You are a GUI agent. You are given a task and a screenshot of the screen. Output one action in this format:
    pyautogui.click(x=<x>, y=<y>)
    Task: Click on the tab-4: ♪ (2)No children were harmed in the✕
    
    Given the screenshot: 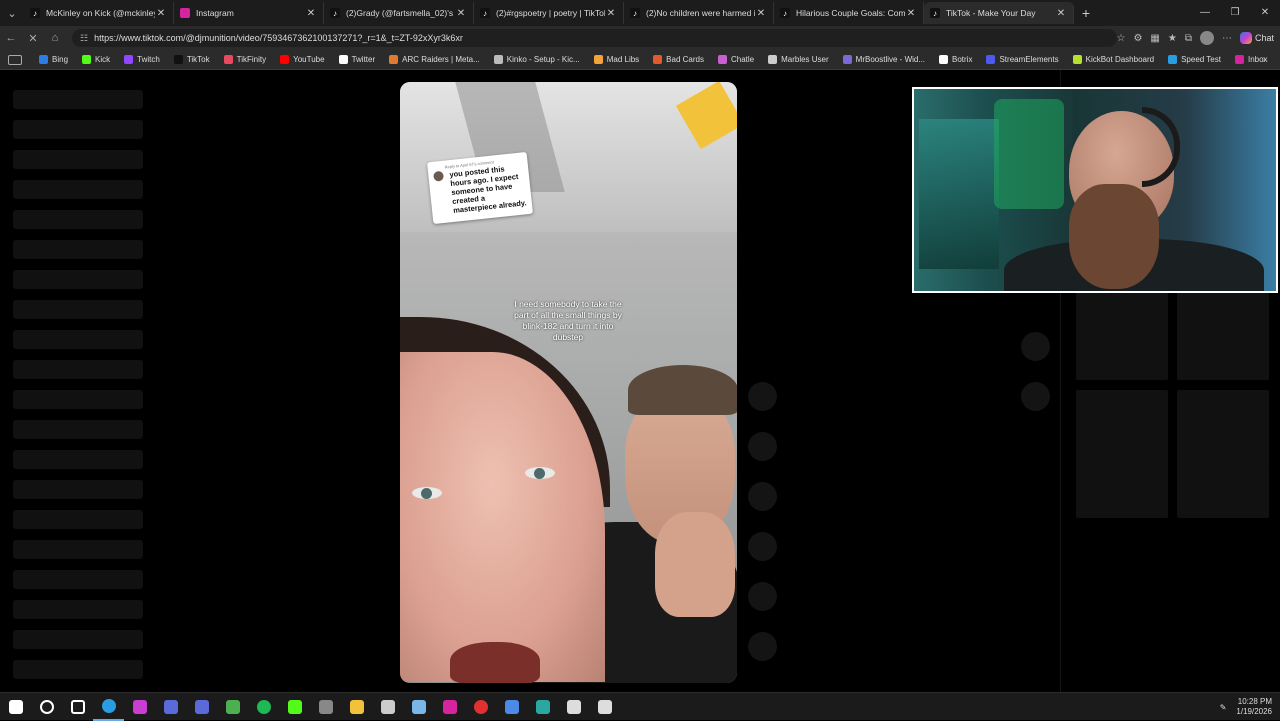 What is the action you would take?
    pyautogui.click(x=699, y=13)
    